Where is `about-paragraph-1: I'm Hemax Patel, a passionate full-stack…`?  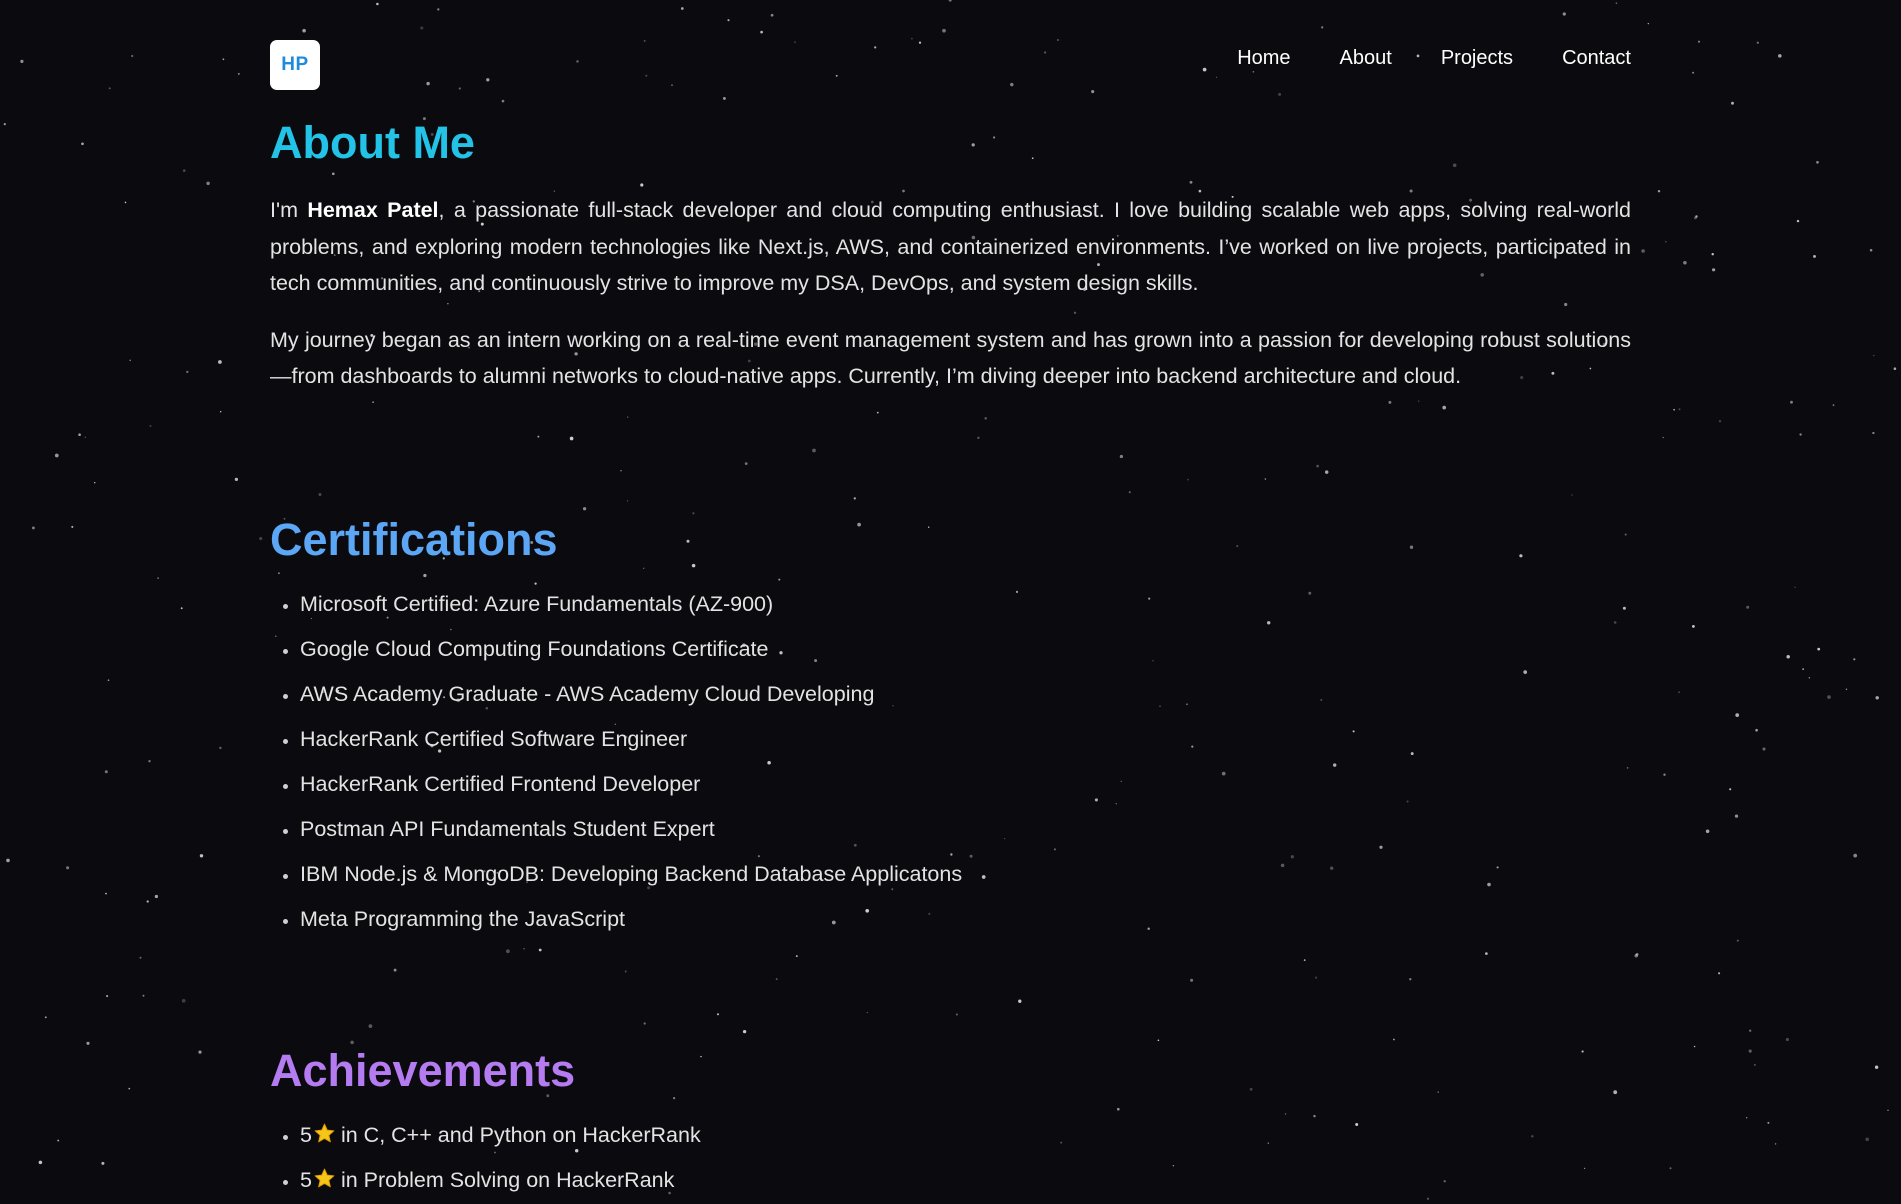 about-paragraph-1: I'm Hemax Patel, a passionate full-stack… is located at coordinates (950, 247).